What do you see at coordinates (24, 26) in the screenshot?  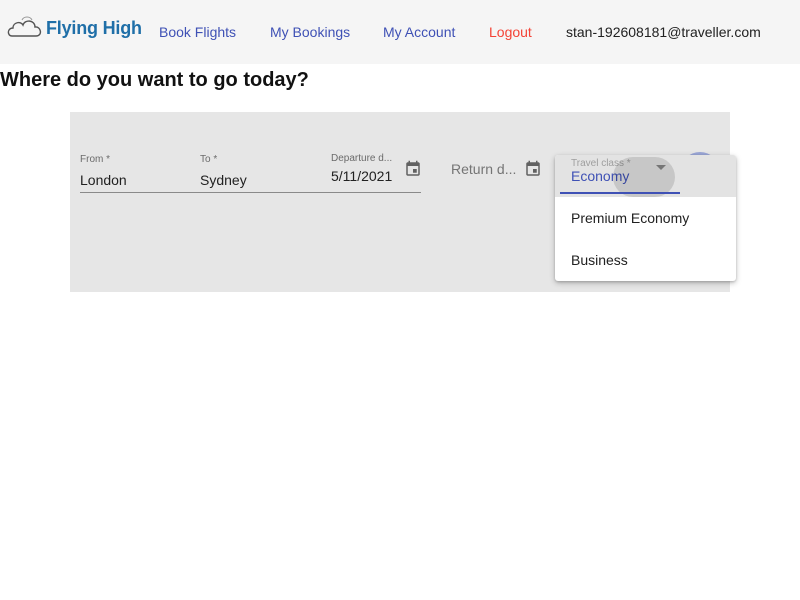 I see `cloud-icon` at bounding box center [24, 26].